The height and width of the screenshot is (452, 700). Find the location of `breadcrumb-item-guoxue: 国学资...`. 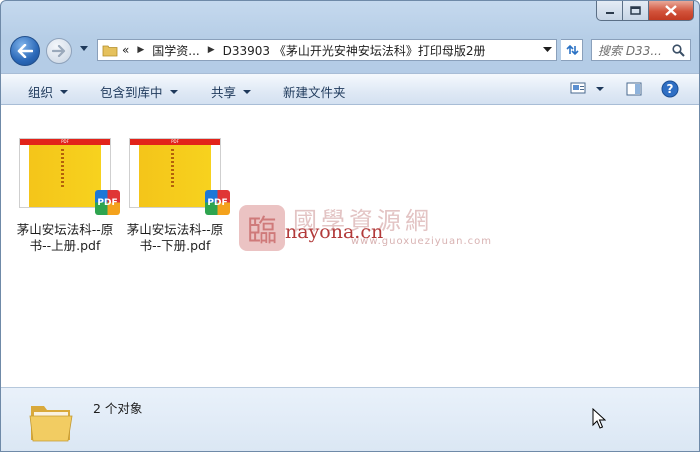

breadcrumb-item-guoxue: 国学资... is located at coordinates (175, 50).